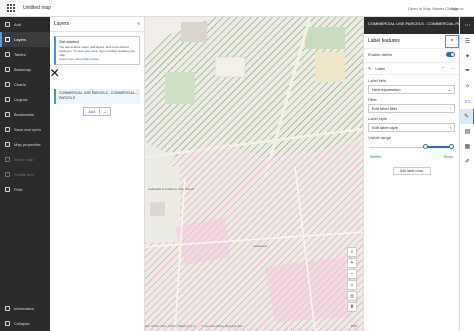 Image resolution: width=474 pixels, height=331 pixels. Describe the element at coordinates (467, 86) in the screenshot. I see `effects-icon: ✧` at that location.